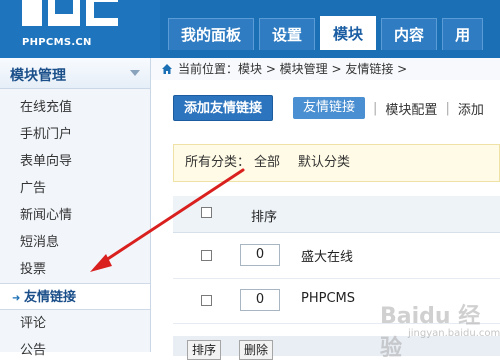 Image resolution: width=500 pixels, height=364 pixels. I want to click on sidebar-item-friend-links: ➜ 友情链接, so click(75, 296).